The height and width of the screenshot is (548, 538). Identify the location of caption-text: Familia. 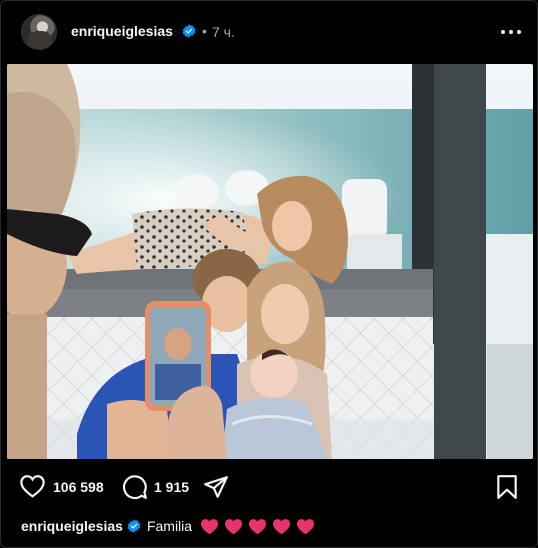
(169, 526).